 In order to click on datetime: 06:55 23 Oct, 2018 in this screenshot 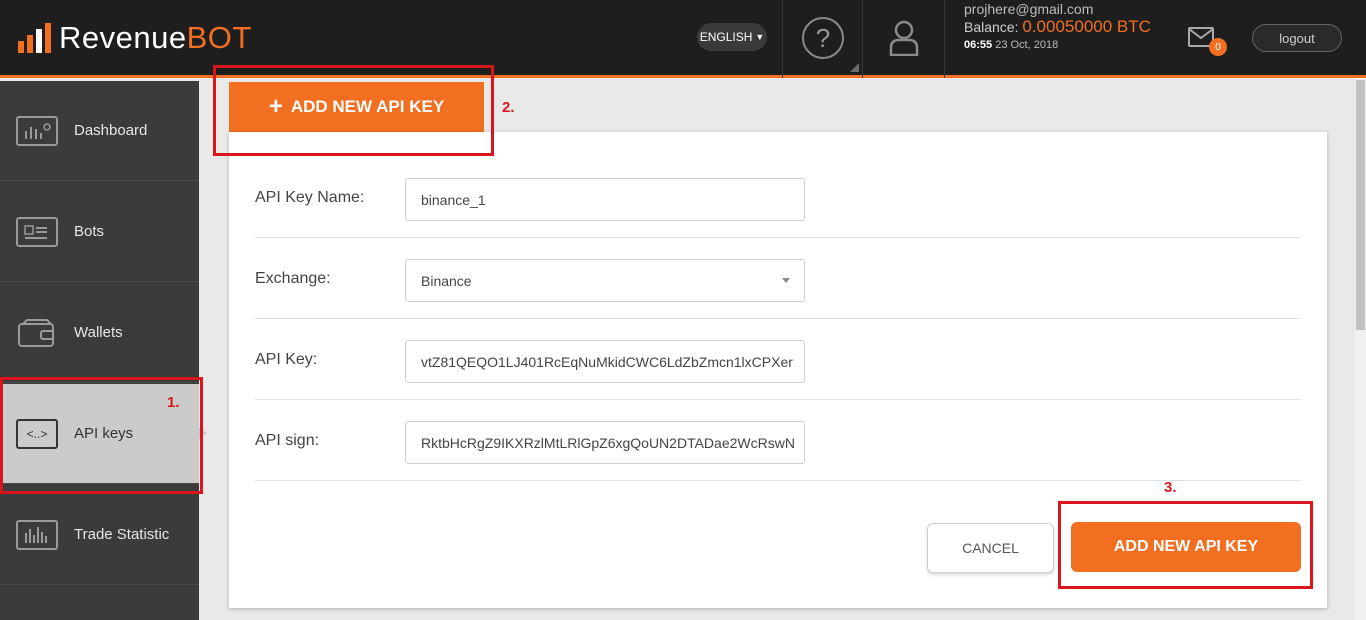, I will do `click(1057, 45)`.